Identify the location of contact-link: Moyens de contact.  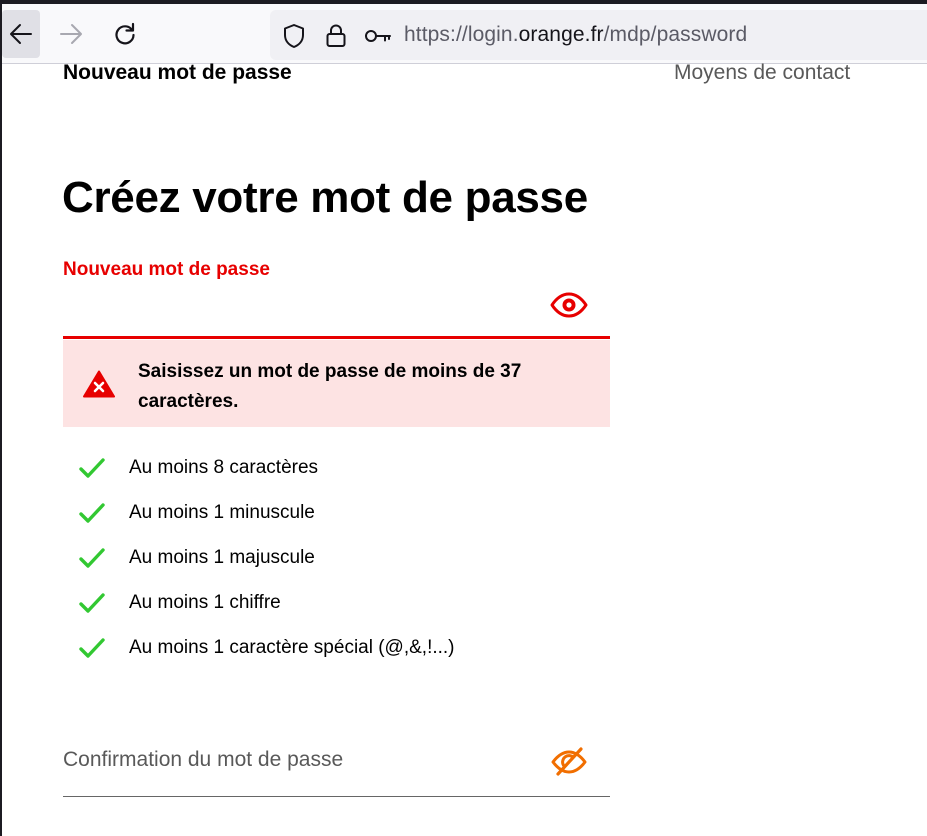
(762, 73).